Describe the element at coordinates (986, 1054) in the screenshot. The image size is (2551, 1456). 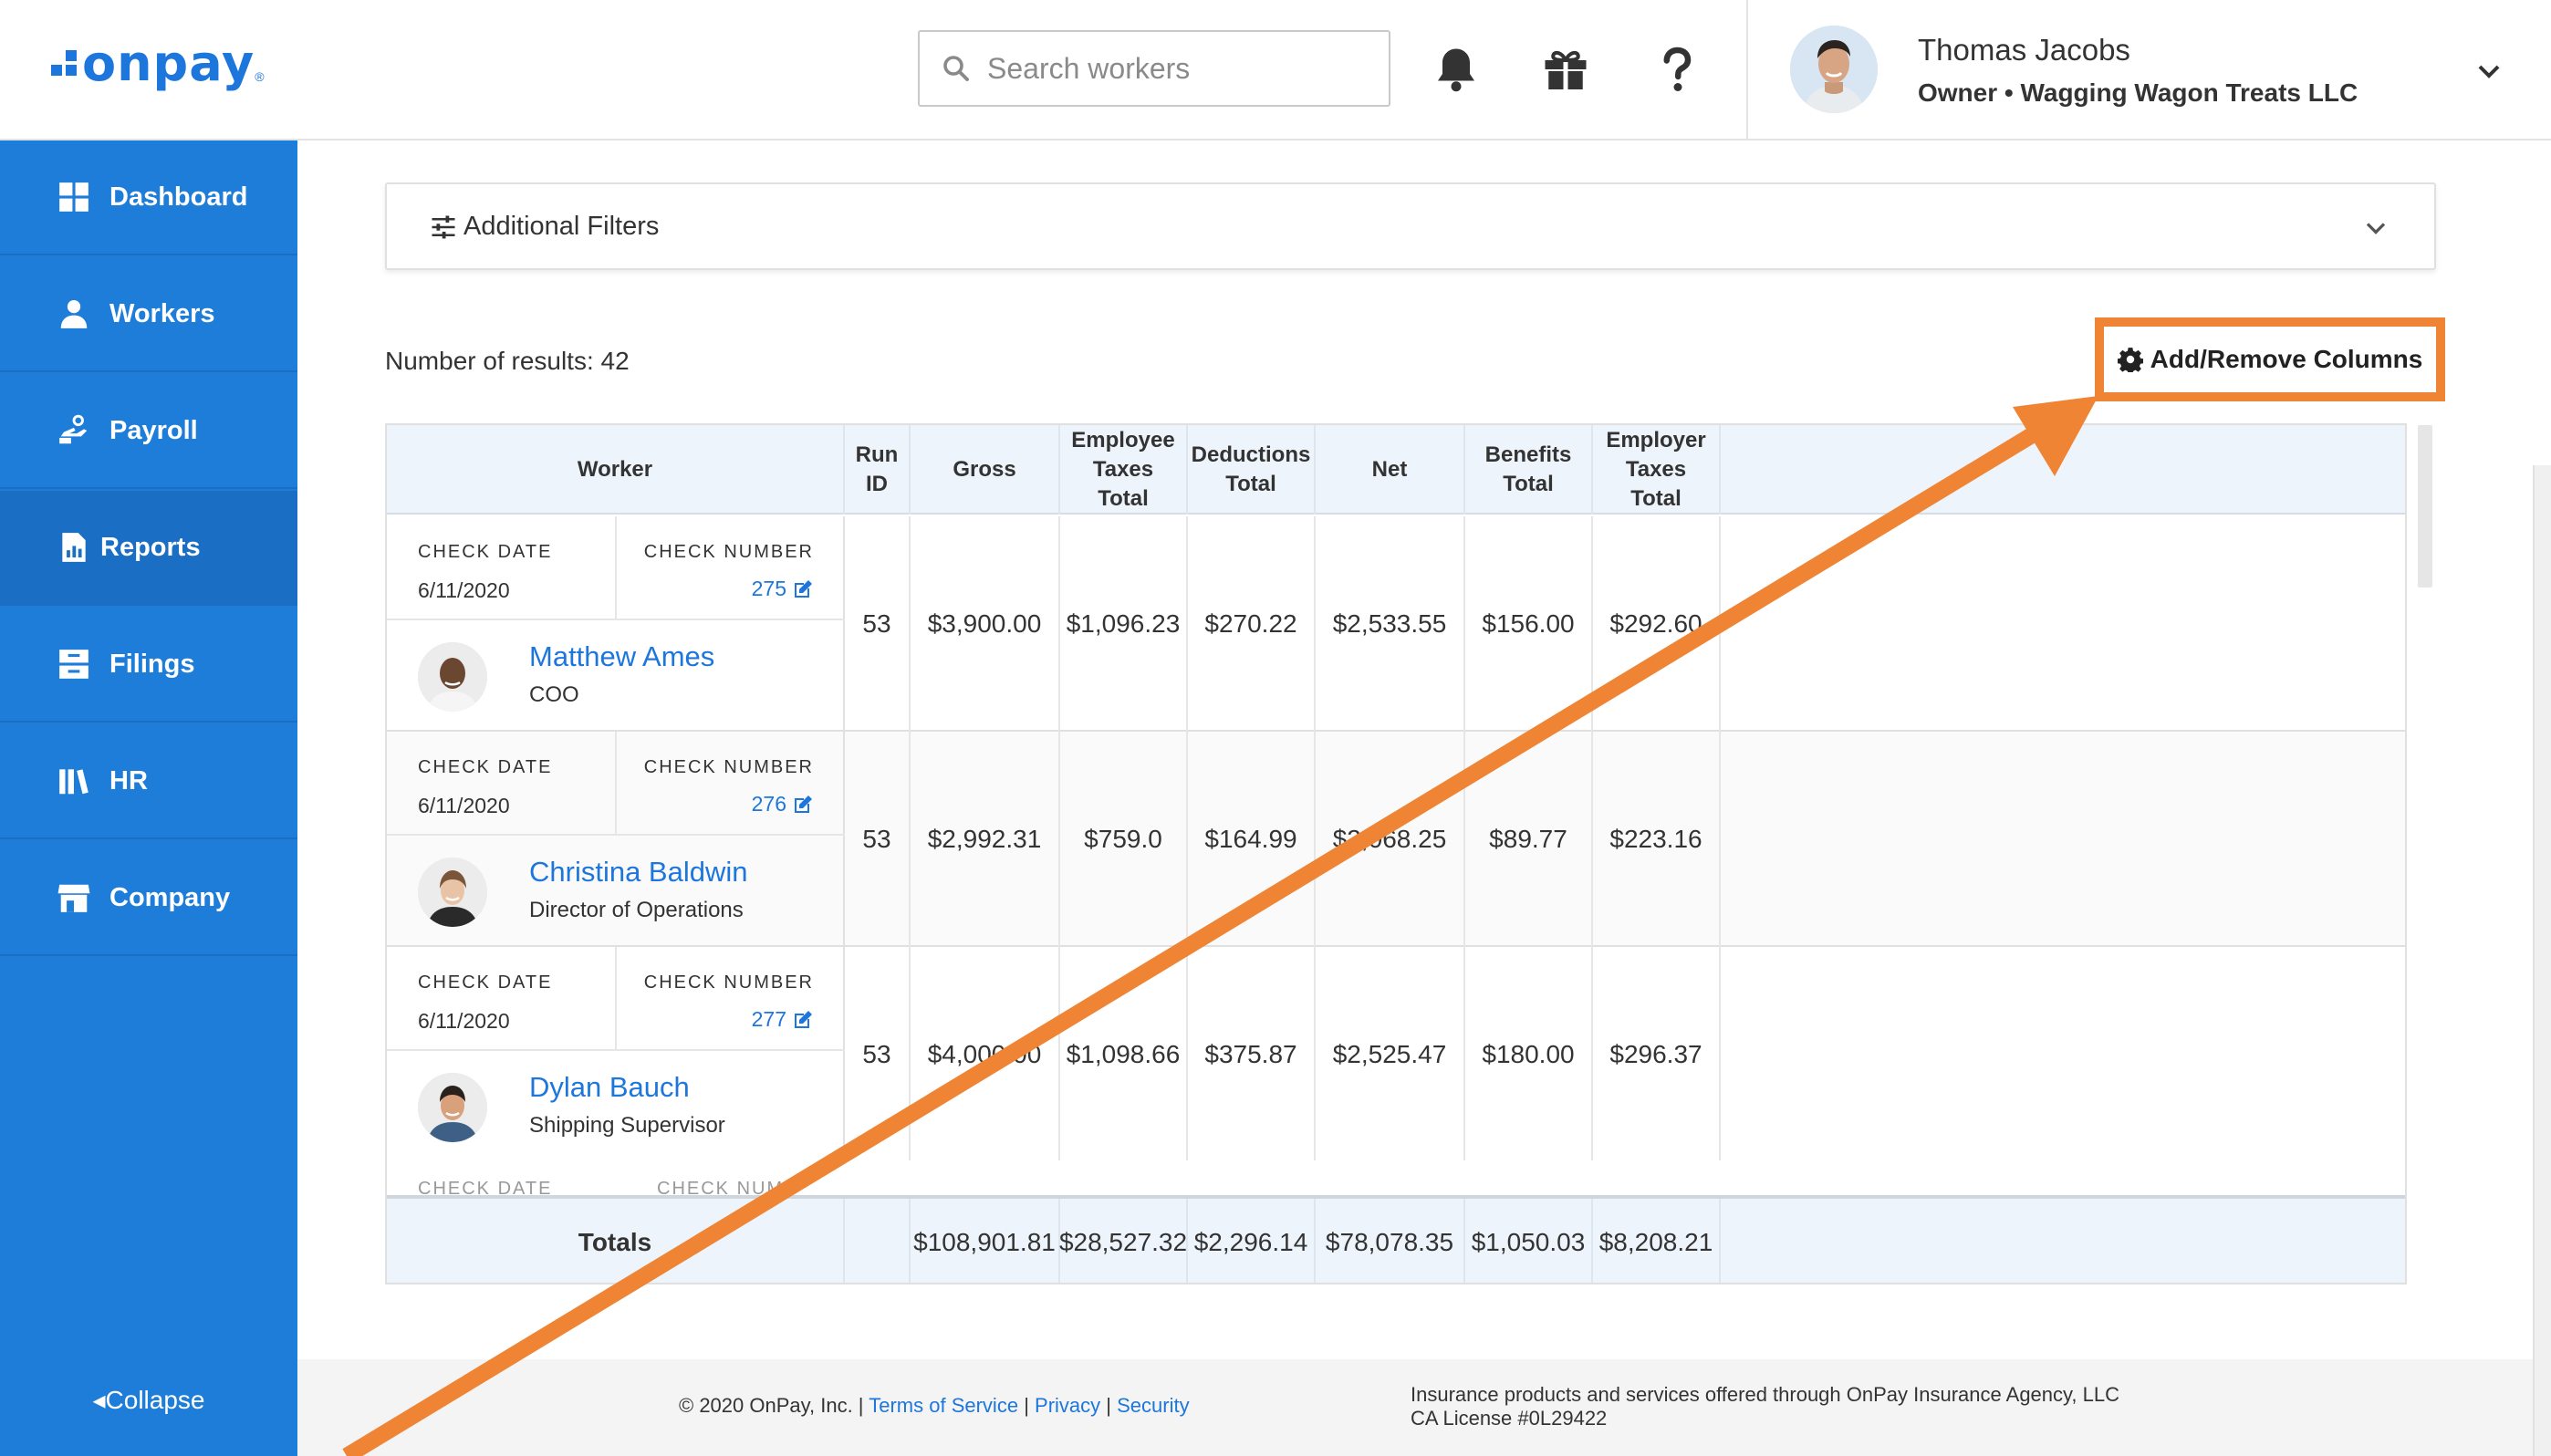
I see `gross-cell: $4,000.00` at that location.